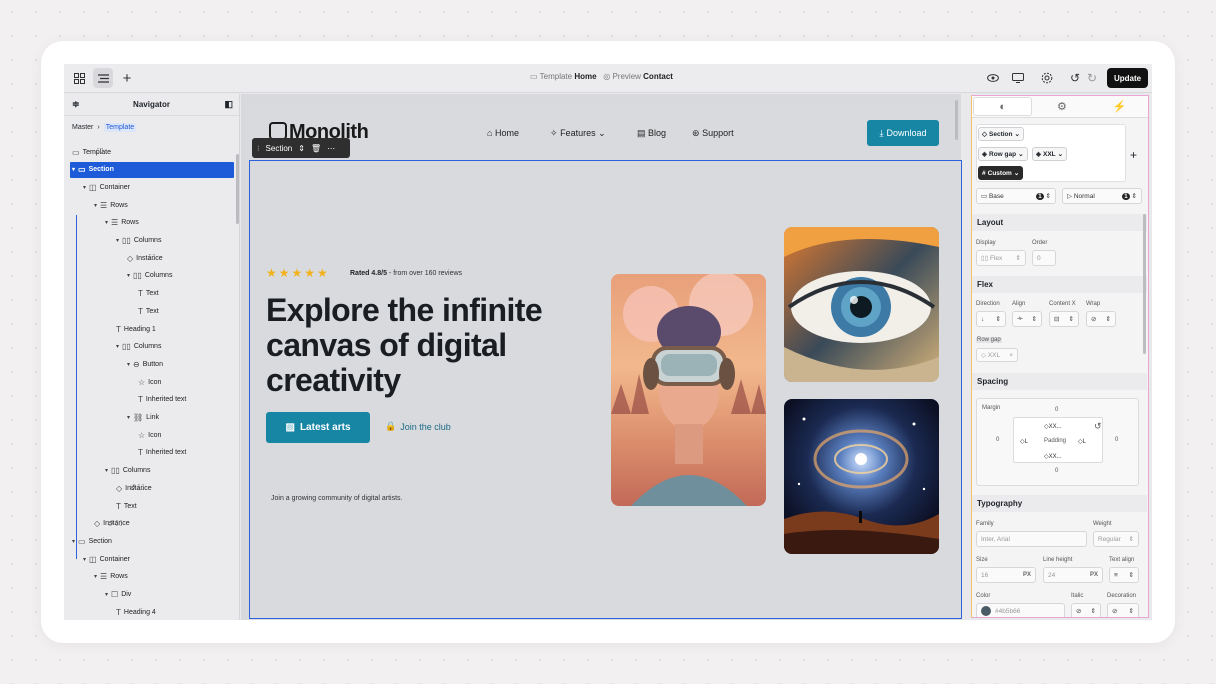 The width and height of the screenshot is (1216, 684). I want to click on drag-handle-icon: ⁝, so click(258, 148).